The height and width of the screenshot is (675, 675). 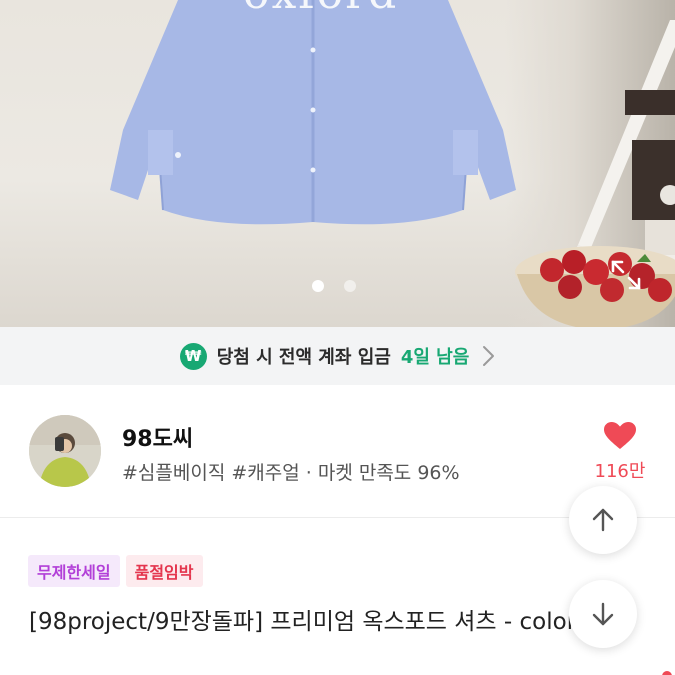 What do you see at coordinates (620, 436) in the screenshot?
I see `heart-icon` at bounding box center [620, 436].